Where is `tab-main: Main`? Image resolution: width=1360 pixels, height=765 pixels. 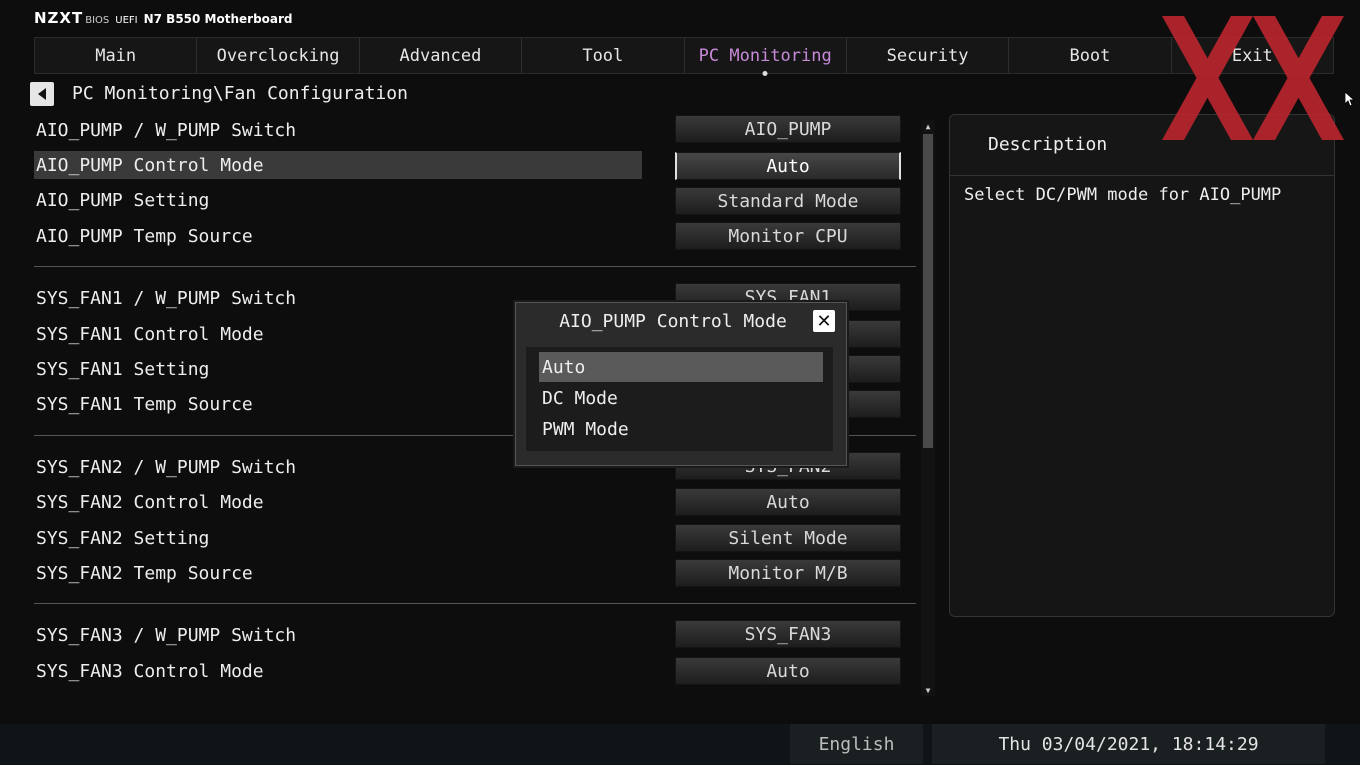
tab-main: Main is located at coordinates (116, 55).